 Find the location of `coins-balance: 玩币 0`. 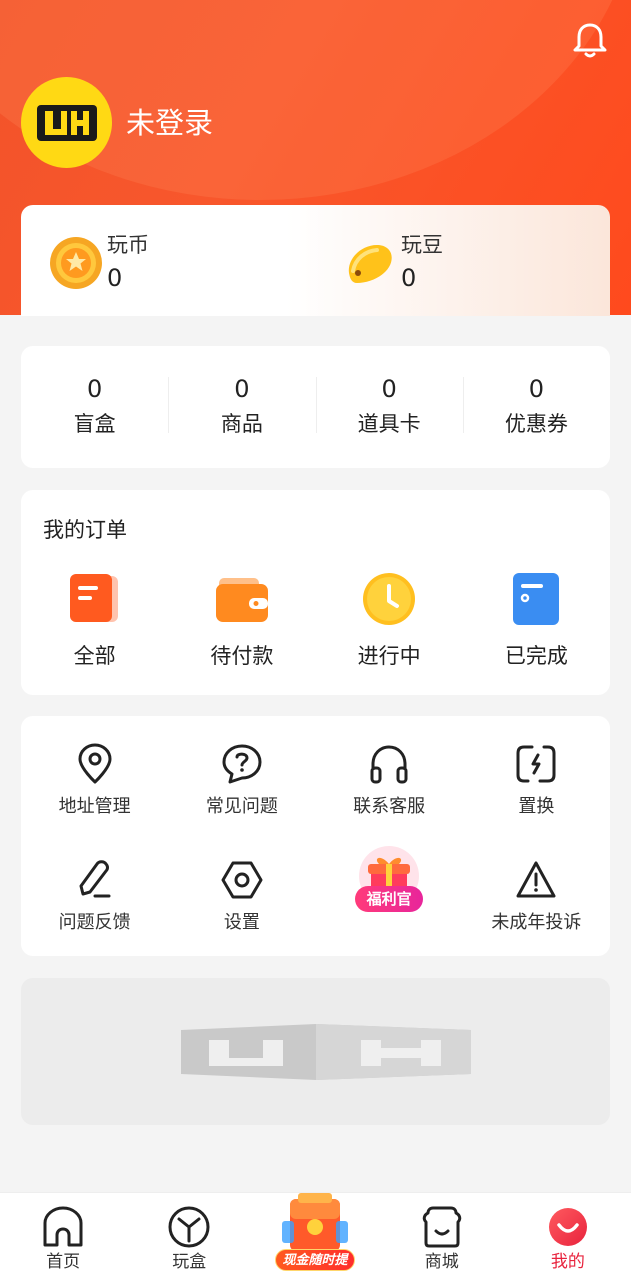

coins-balance: 玩币 0 is located at coordinates (149, 262).